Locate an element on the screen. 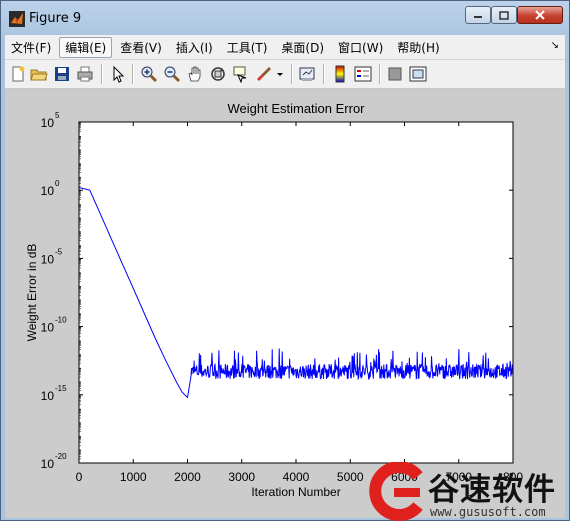 The image size is (570, 521). y-tick-exponent: -10 is located at coordinates (61, 320).